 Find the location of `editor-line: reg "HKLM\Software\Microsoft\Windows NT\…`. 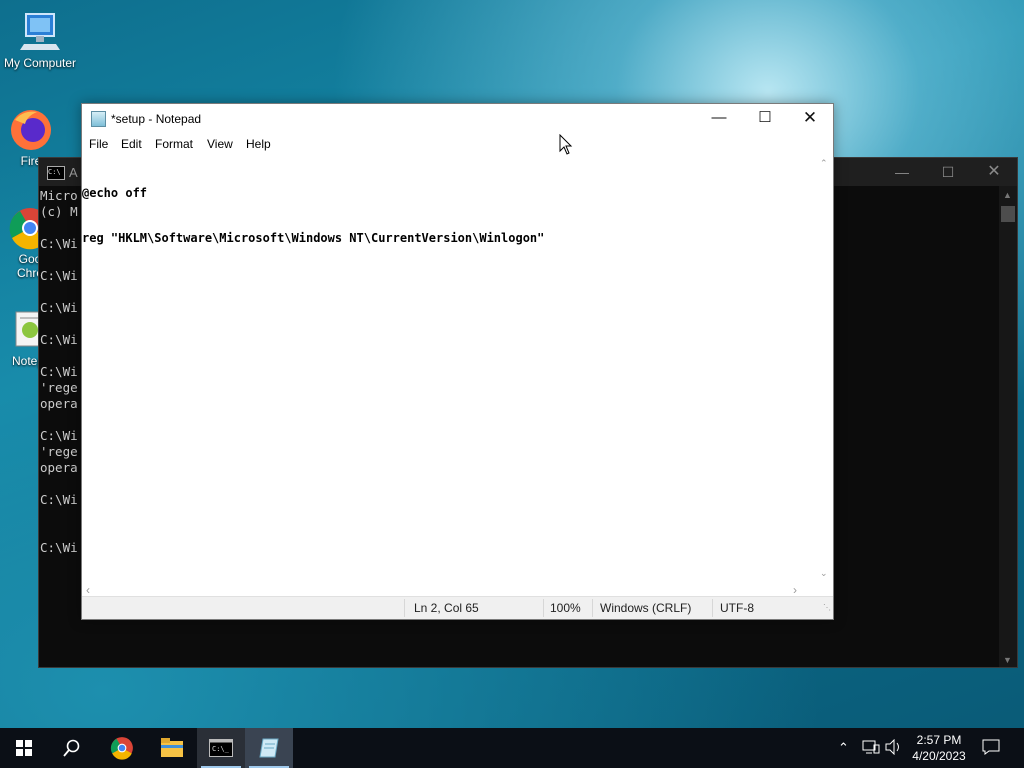

editor-line: reg "HKLM\Software\Microsoft\Windows NT\… is located at coordinates (313, 238).